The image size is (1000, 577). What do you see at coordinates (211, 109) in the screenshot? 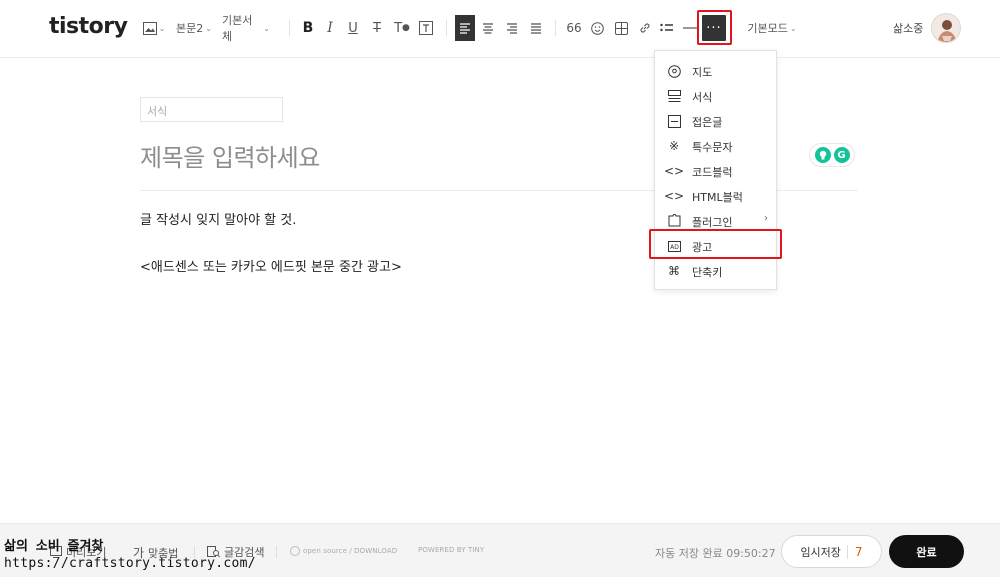
I see `category-select: 서식` at bounding box center [211, 109].